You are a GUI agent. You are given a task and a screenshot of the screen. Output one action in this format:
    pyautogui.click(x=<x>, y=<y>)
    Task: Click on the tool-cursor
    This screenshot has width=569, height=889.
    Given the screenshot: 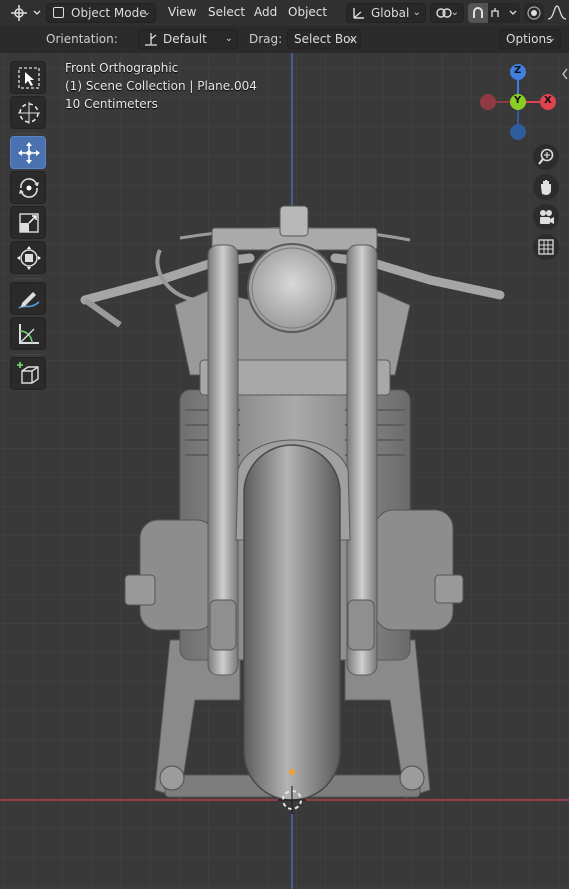 What is the action you would take?
    pyautogui.click(x=28, y=112)
    